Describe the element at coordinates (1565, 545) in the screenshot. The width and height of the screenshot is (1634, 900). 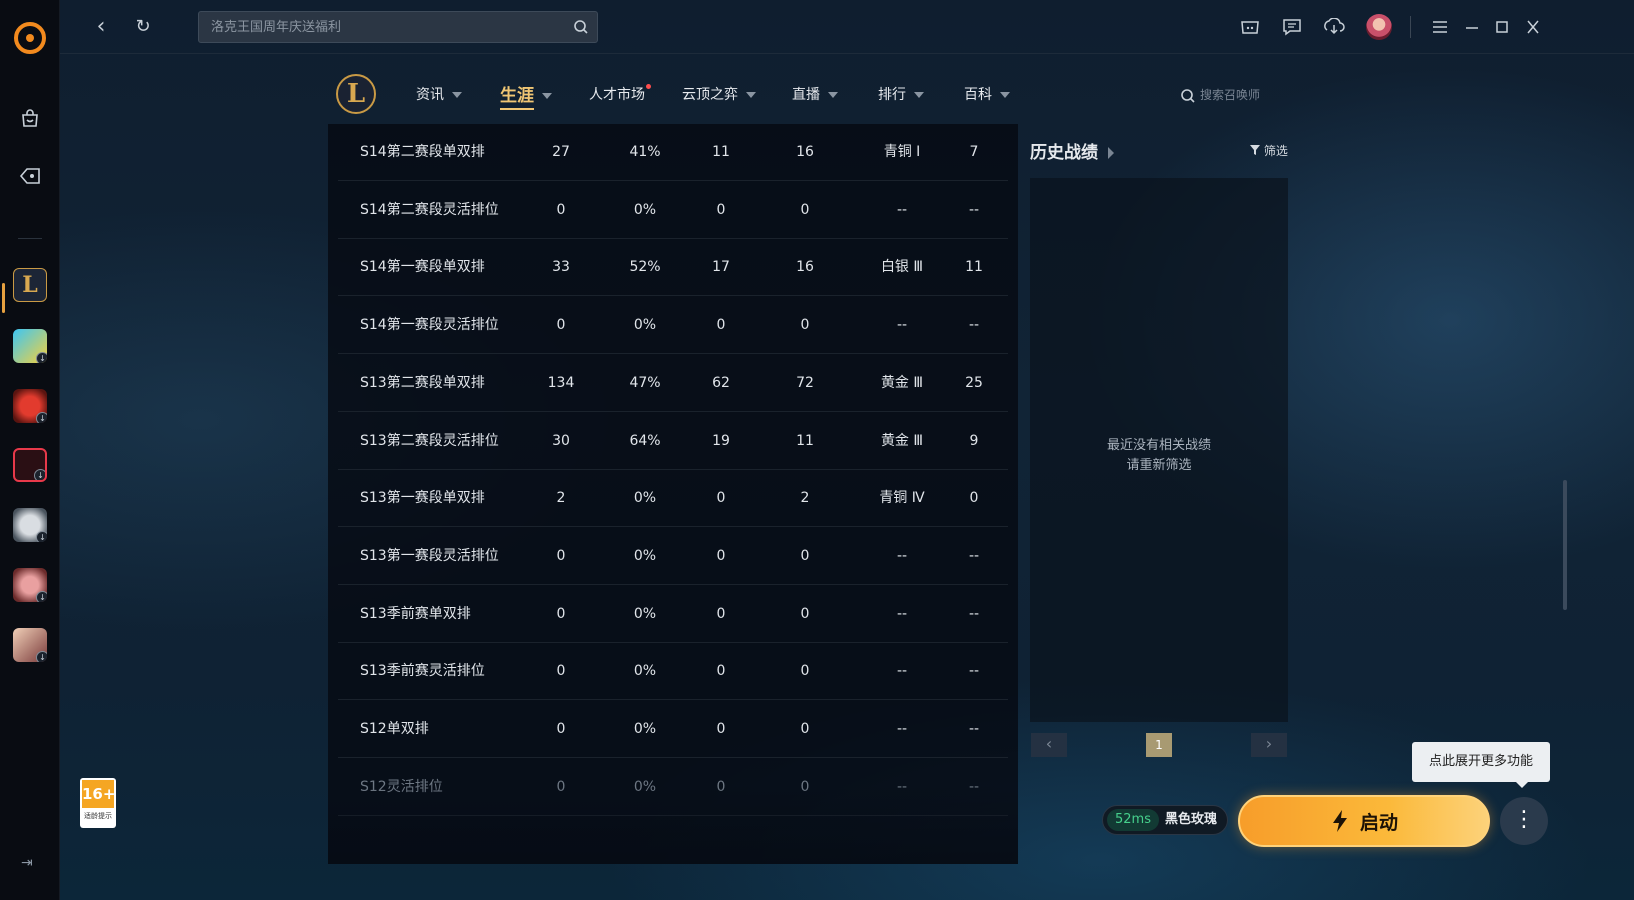
I see `scrollbar` at that location.